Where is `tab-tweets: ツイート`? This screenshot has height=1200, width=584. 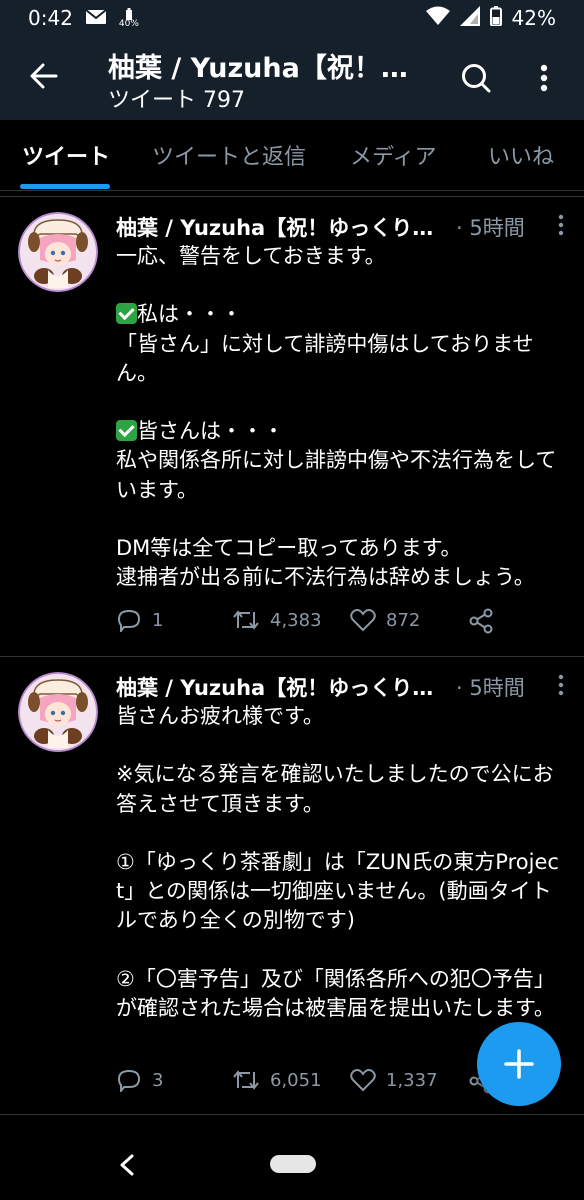 tab-tweets: ツイート is located at coordinates (66, 155).